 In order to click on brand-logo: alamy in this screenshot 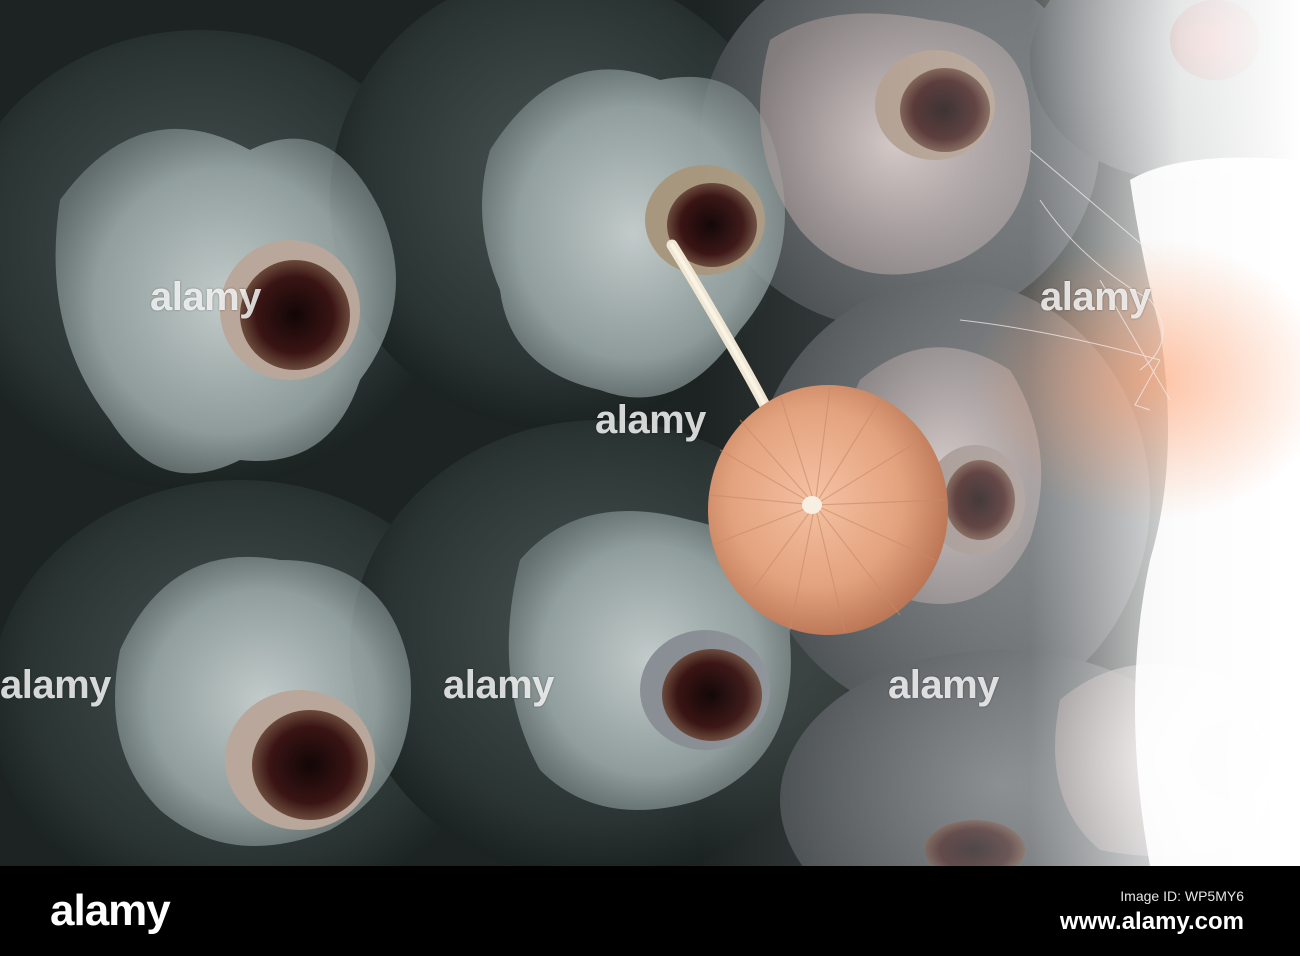, I will do `click(110, 910)`.